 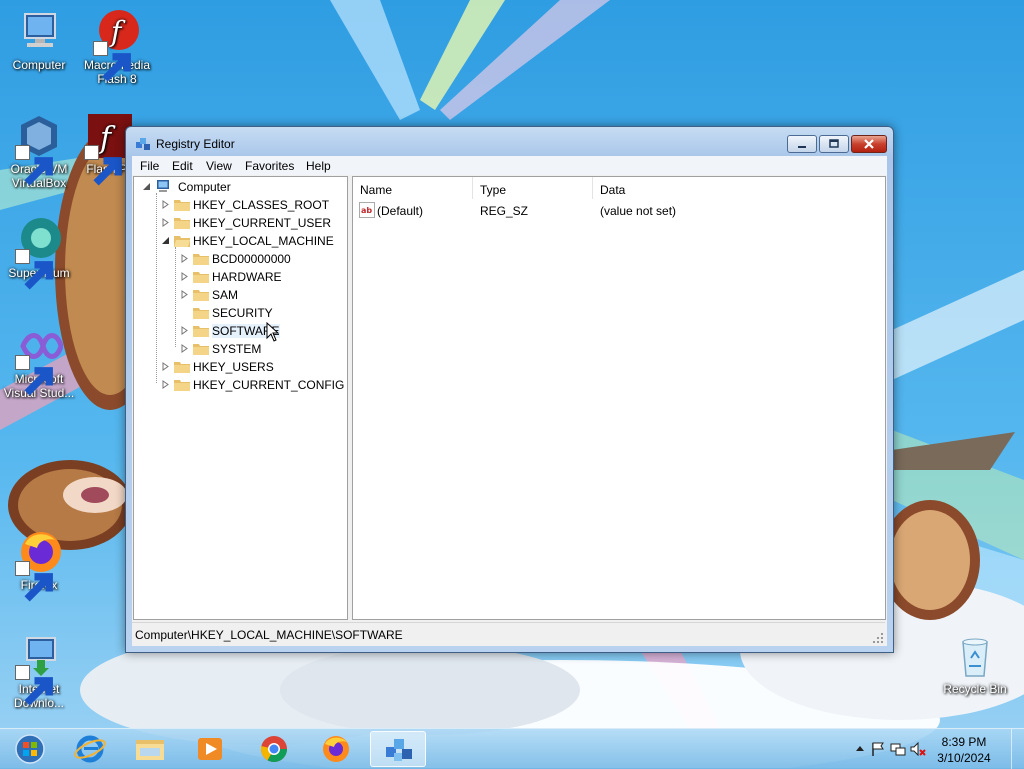 What do you see at coordinates (638, 211) in the screenshot?
I see `value-data: (value not set)` at bounding box center [638, 211].